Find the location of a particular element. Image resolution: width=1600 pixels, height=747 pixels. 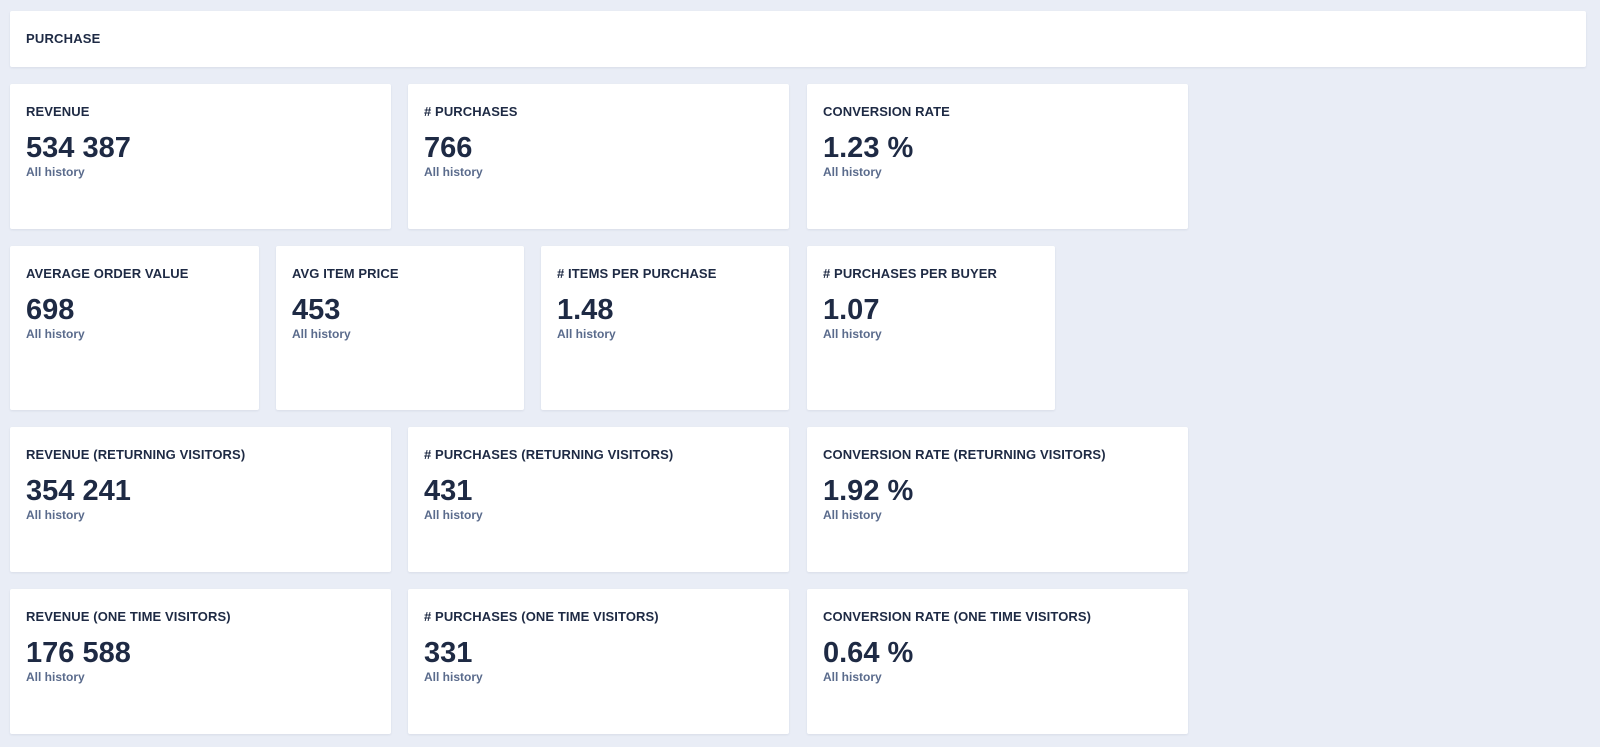

metric-title: REVENUE (ONE TIME VISITORS) is located at coordinates (128, 616).